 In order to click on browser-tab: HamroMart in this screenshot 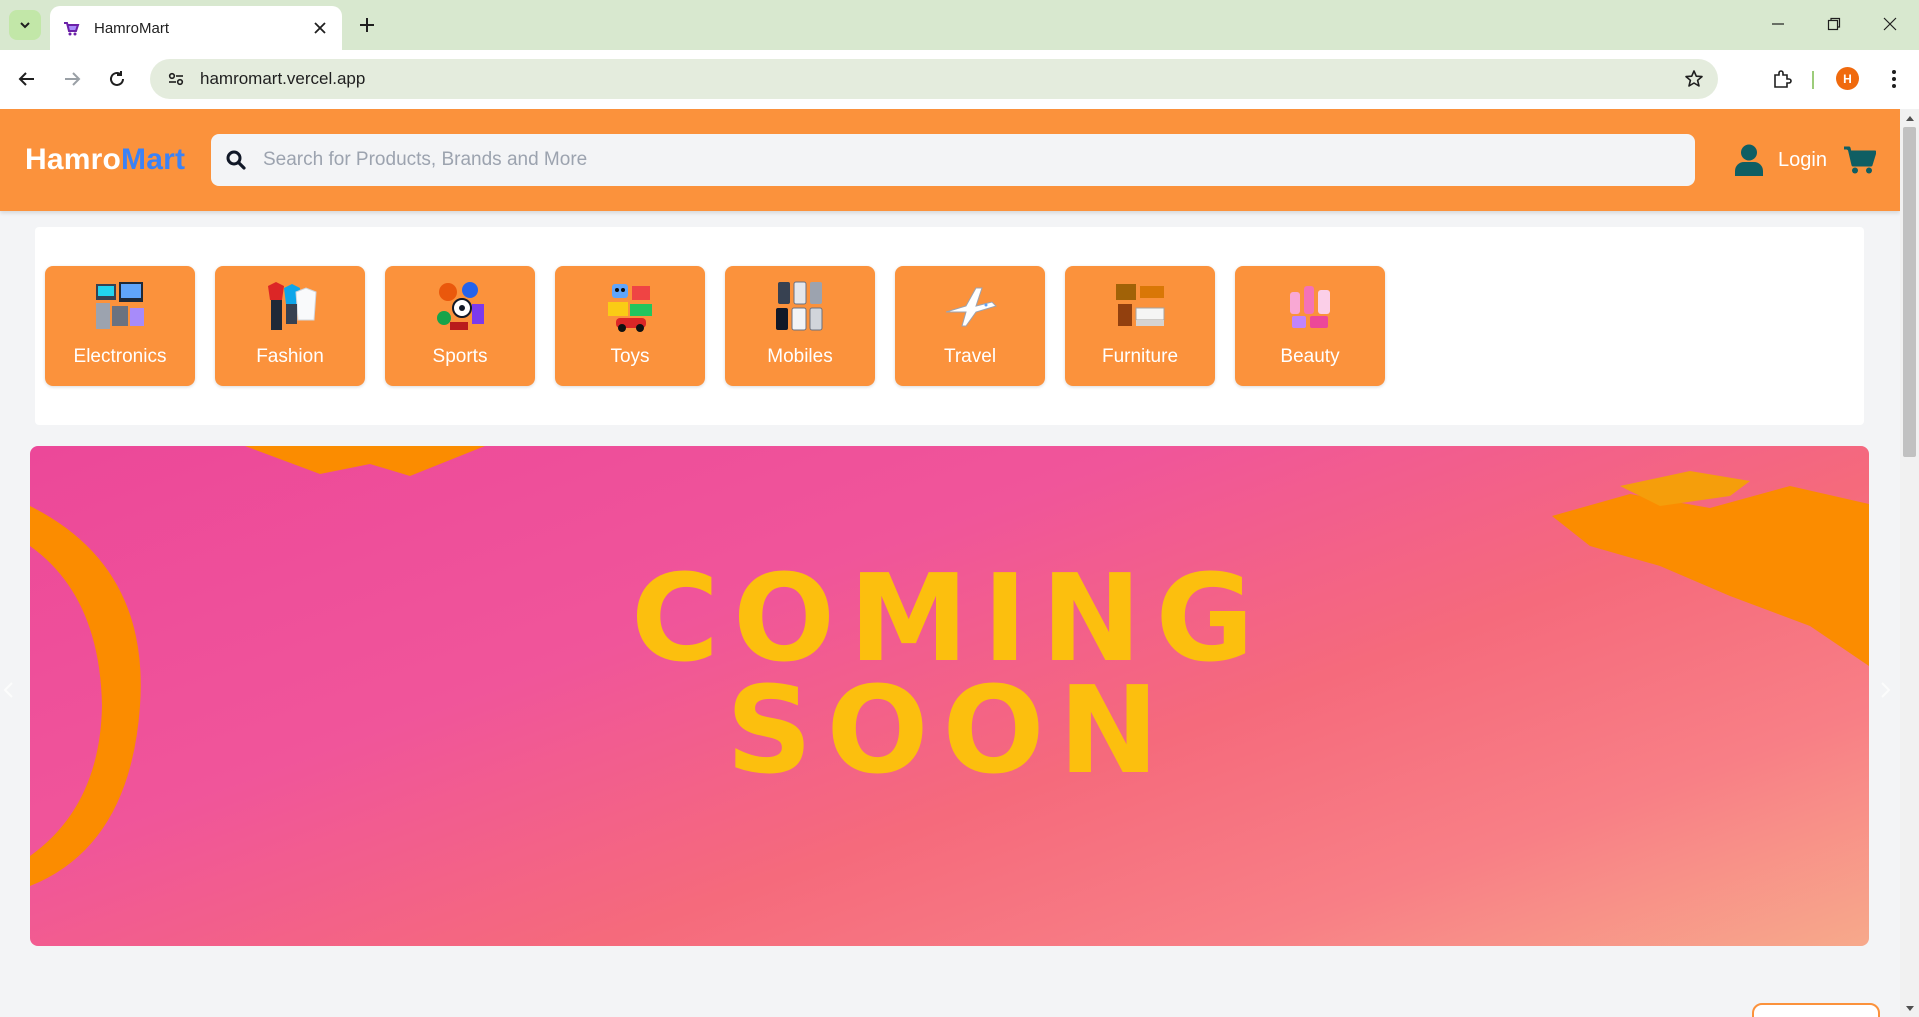, I will do `click(196, 28)`.